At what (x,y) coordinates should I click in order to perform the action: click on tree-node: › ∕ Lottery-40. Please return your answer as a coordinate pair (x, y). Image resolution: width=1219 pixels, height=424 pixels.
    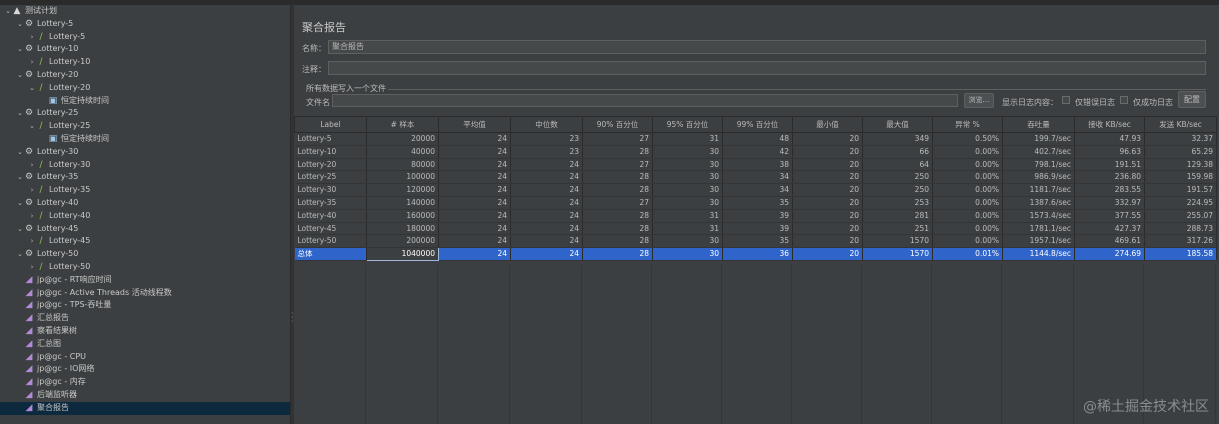
    Looking at the image, I should click on (145, 216).